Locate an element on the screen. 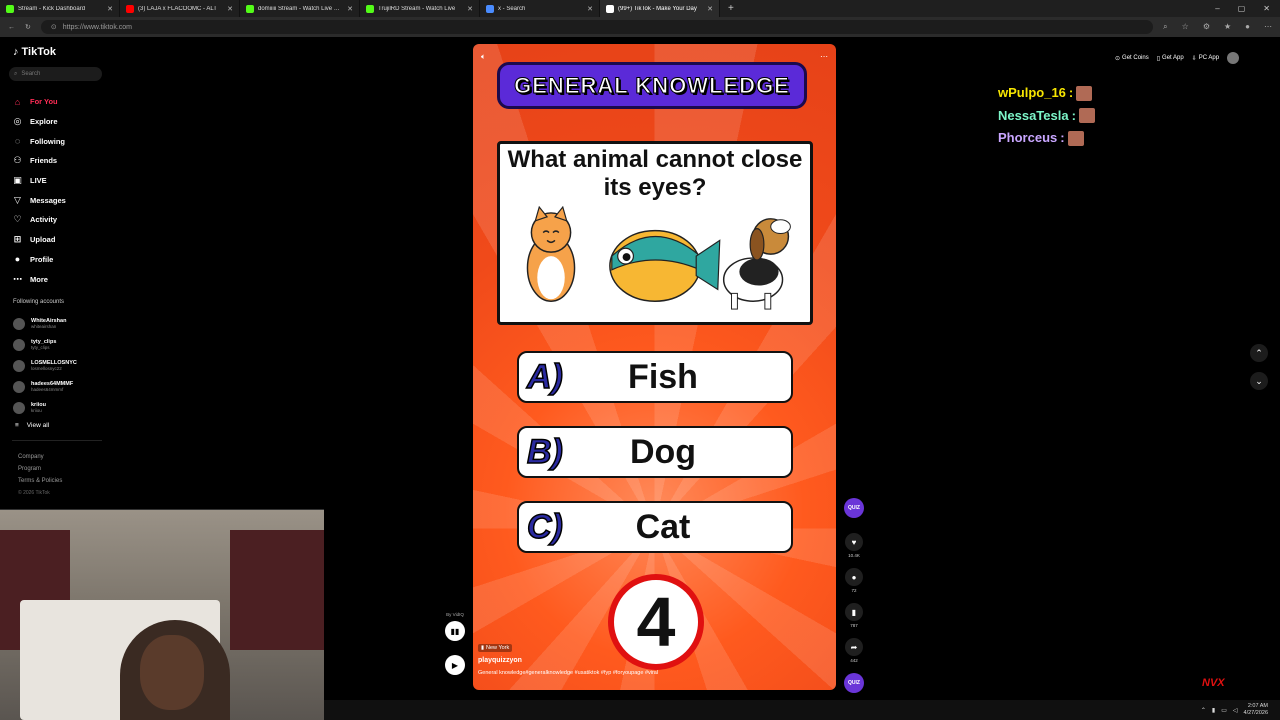 This screenshot has height=720, width=1280. animals-illustration is located at coordinates (658, 258).